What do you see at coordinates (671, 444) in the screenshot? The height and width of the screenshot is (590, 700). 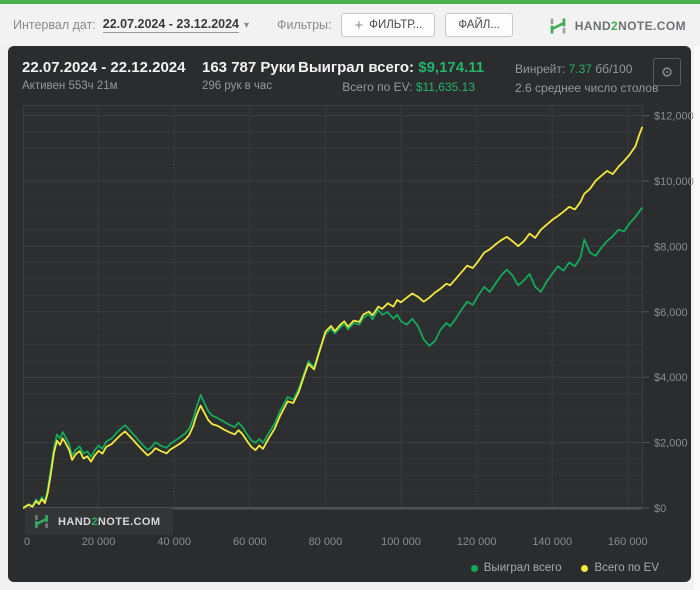 I see `svg-text: $2,000` at bounding box center [671, 444].